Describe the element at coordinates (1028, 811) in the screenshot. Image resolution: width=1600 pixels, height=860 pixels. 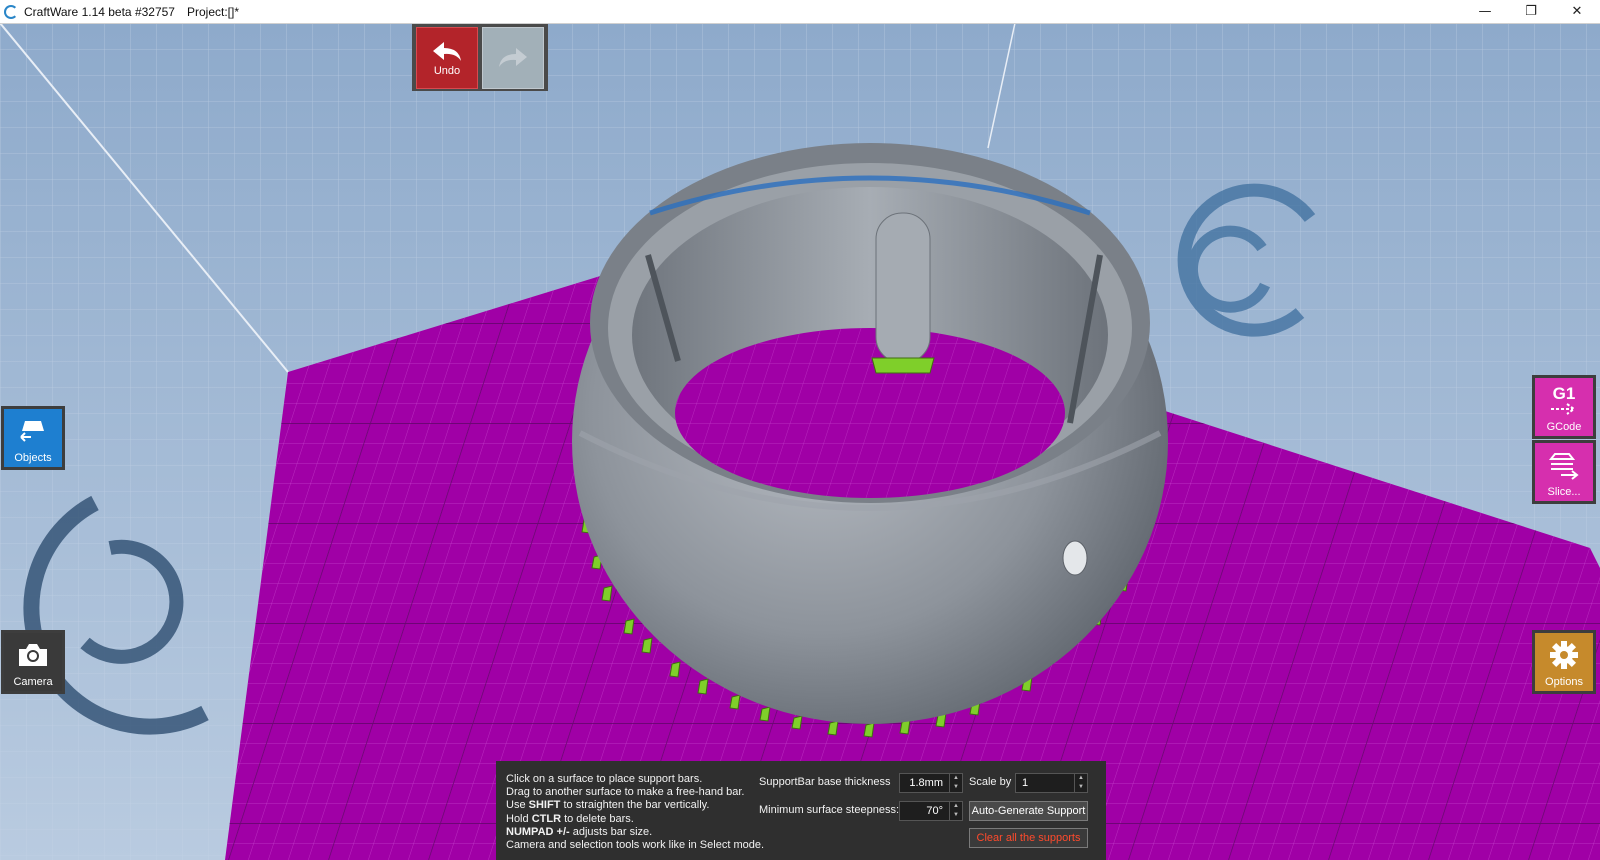
I see `auto-generate-support-button: Auto-Generate Support` at that location.